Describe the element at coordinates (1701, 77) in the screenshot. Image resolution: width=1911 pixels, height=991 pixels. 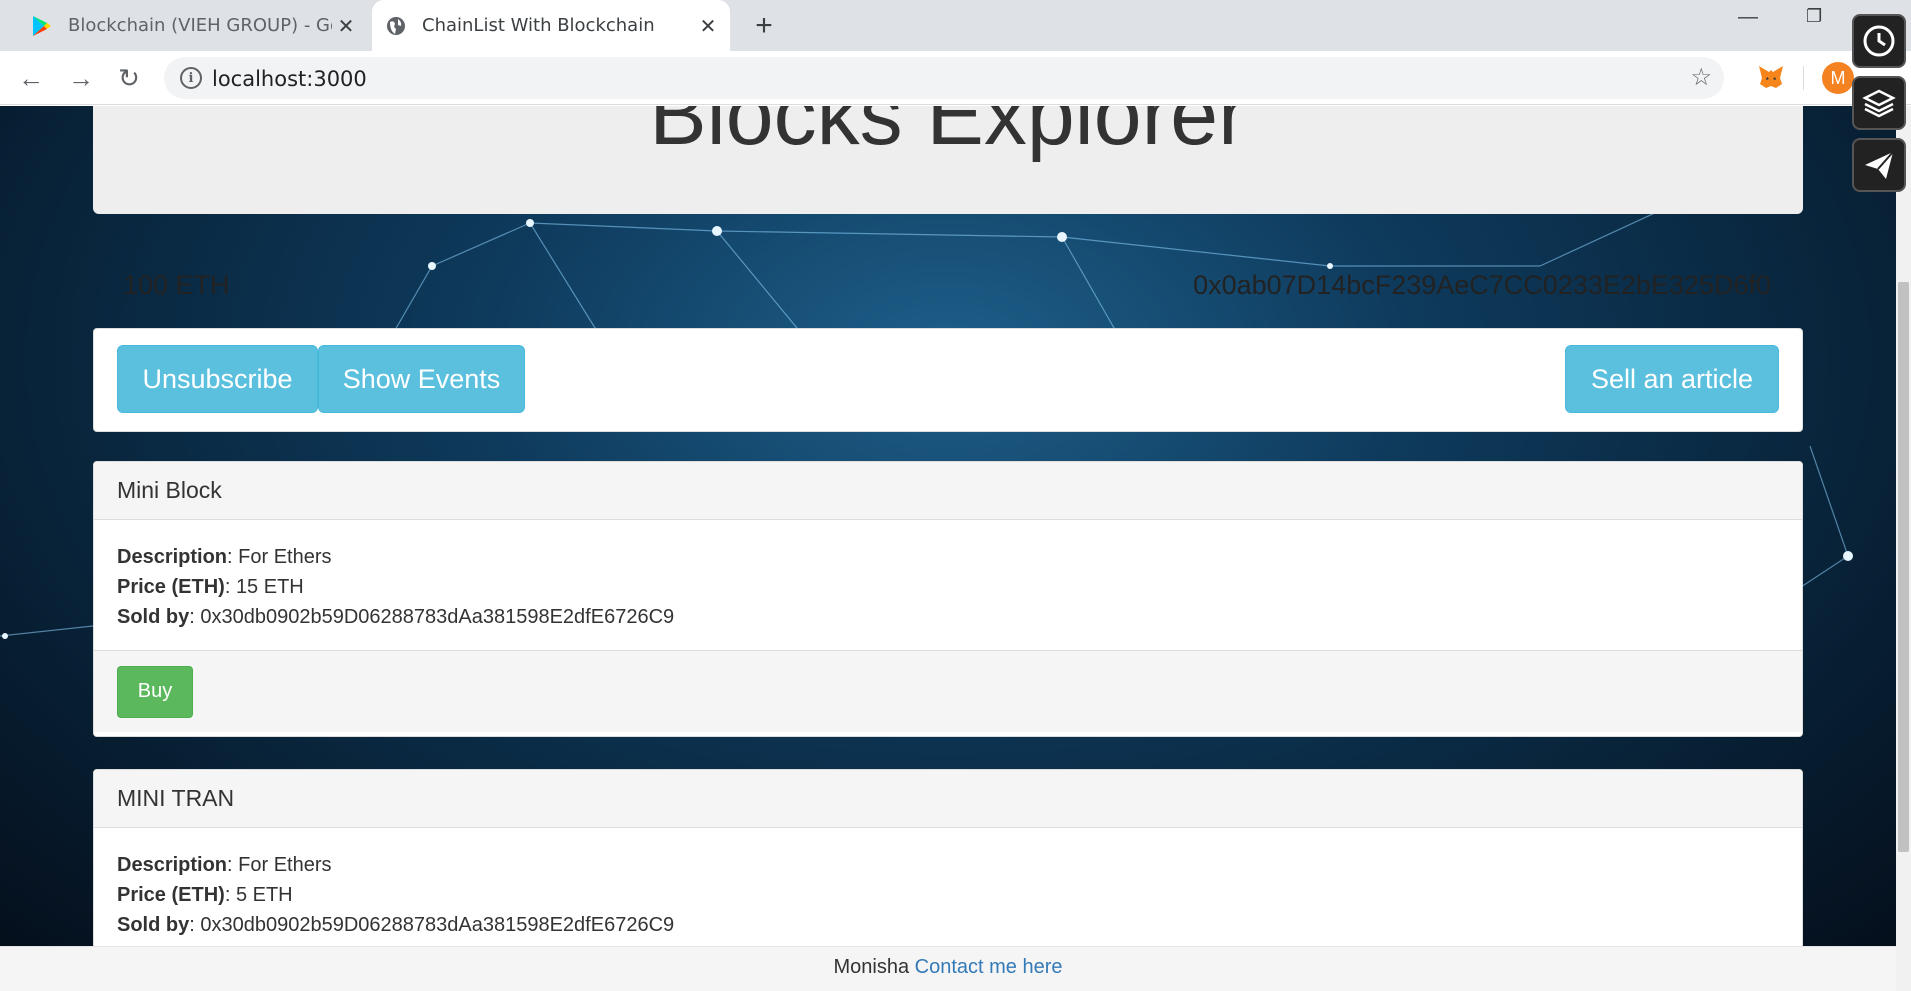
I see `bookmark-star-icon: ☆` at that location.